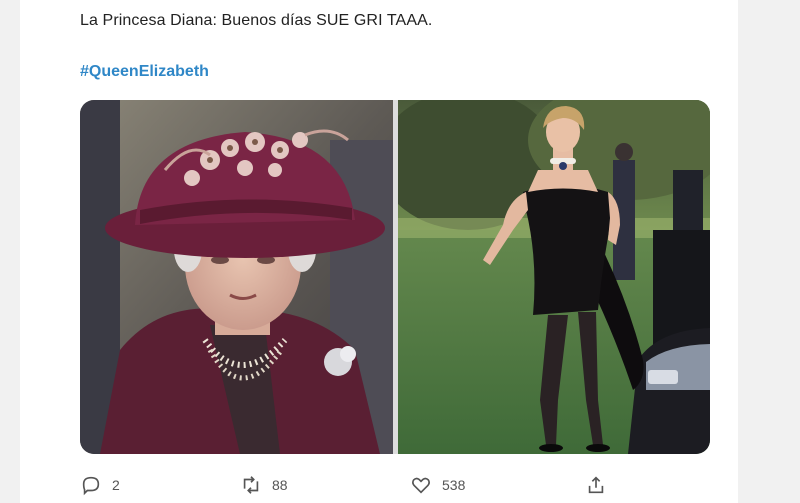 The height and width of the screenshot is (503, 800). Describe the element at coordinates (437, 485) in the screenshot. I see `like-button: 538` at that location.